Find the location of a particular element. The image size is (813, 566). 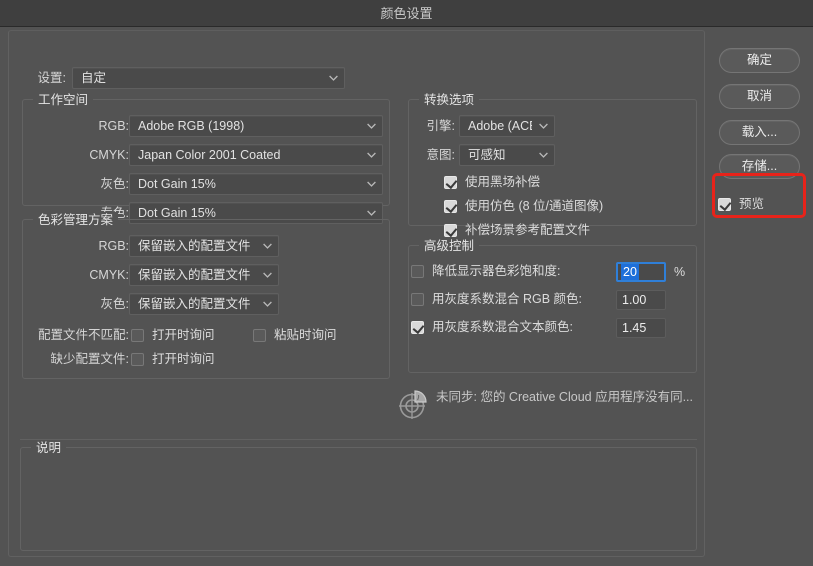

checkbox-blend-rgb-gamma is located at coordinates (417, 299).